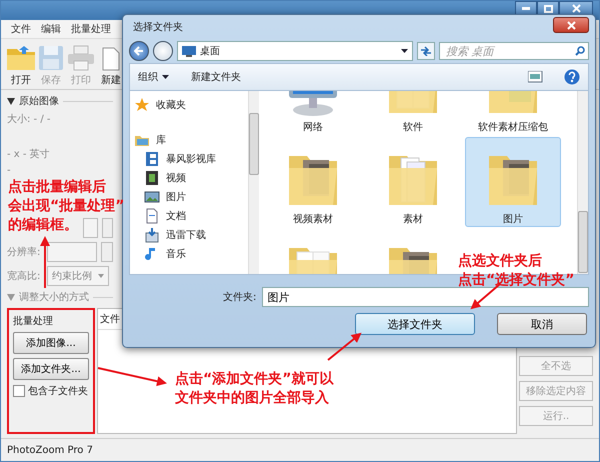 Image resolution: width=600 pixels, height=462 pixels. Describe the element at coordinates (57, 187) in the screenshot. I see `annotation-text: 点击批量编辑后` at that location.